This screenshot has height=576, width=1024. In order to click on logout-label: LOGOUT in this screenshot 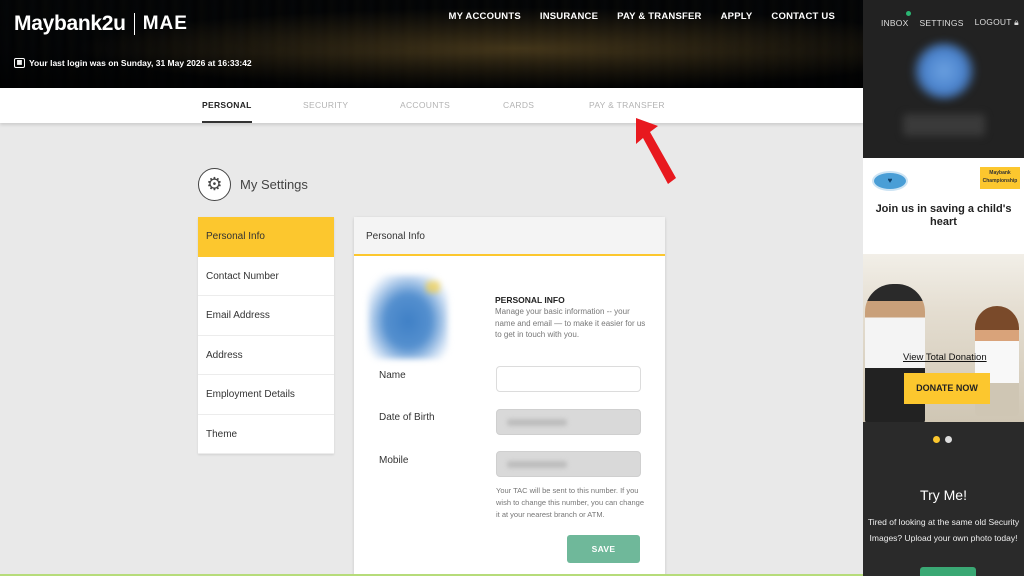, I will do `click(993, 22)`.